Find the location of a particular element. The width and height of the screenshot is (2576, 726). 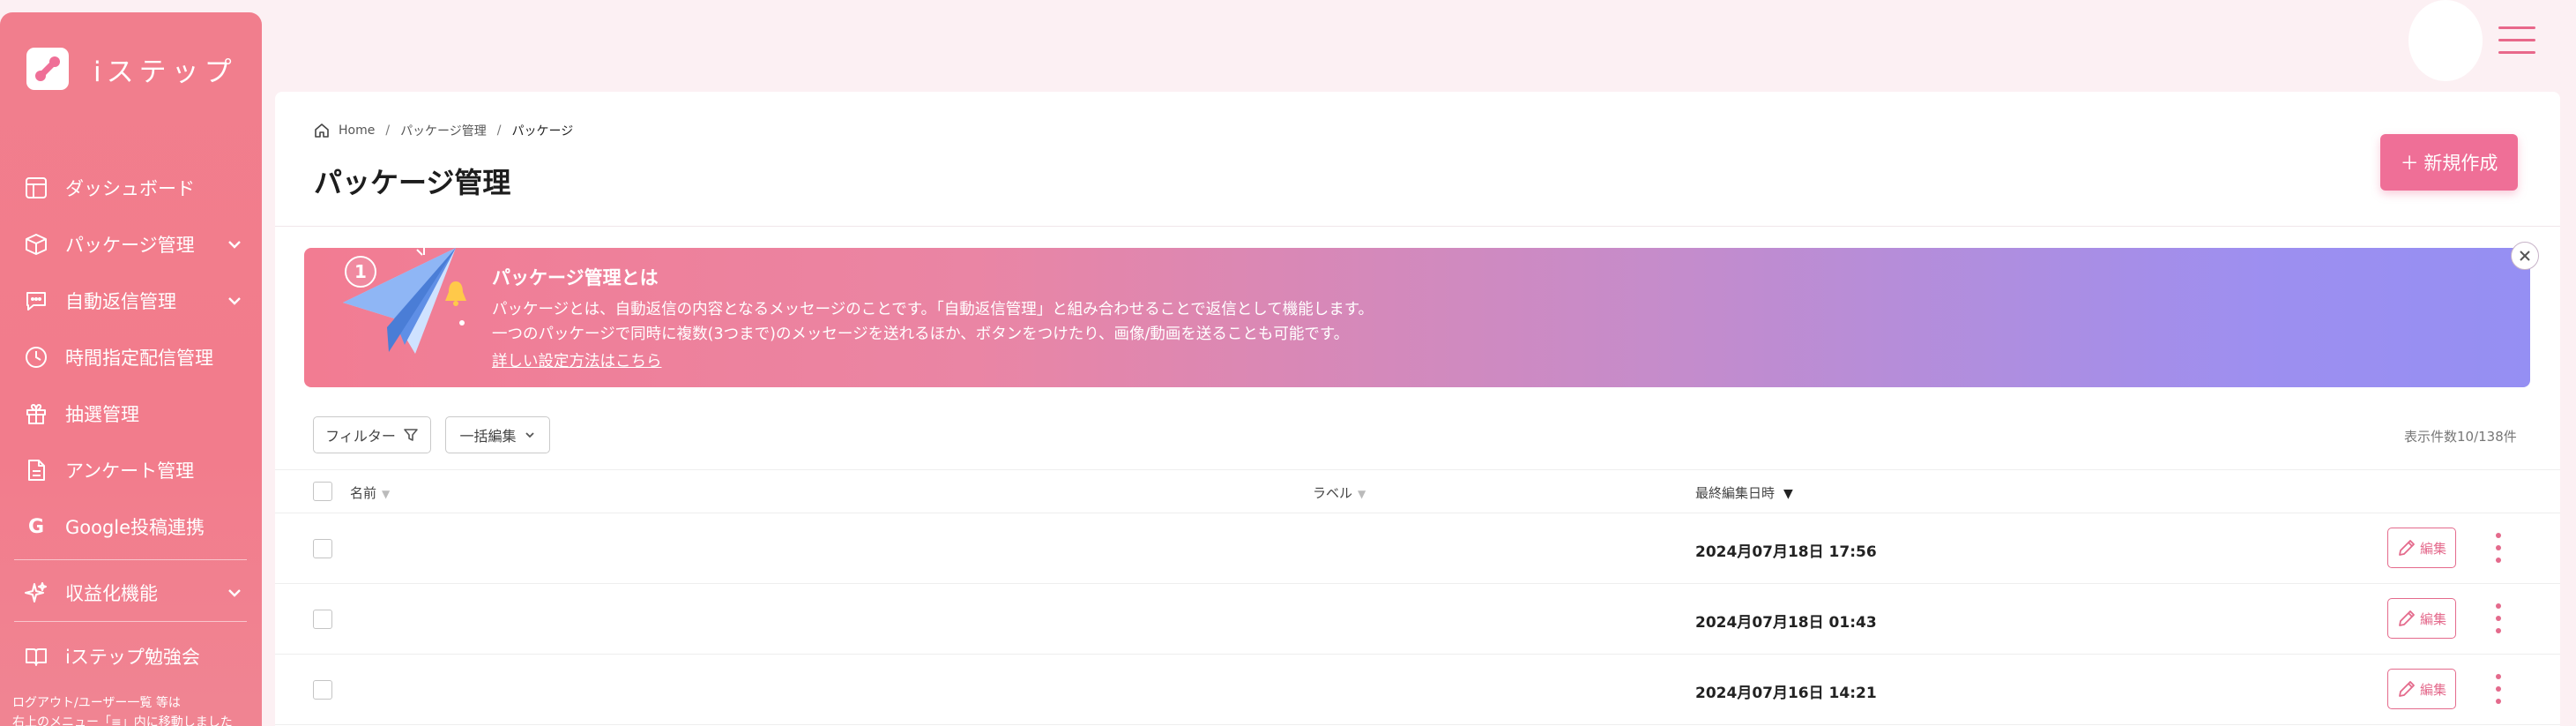

select-all-checkbox is located at coordinates (322, 492).